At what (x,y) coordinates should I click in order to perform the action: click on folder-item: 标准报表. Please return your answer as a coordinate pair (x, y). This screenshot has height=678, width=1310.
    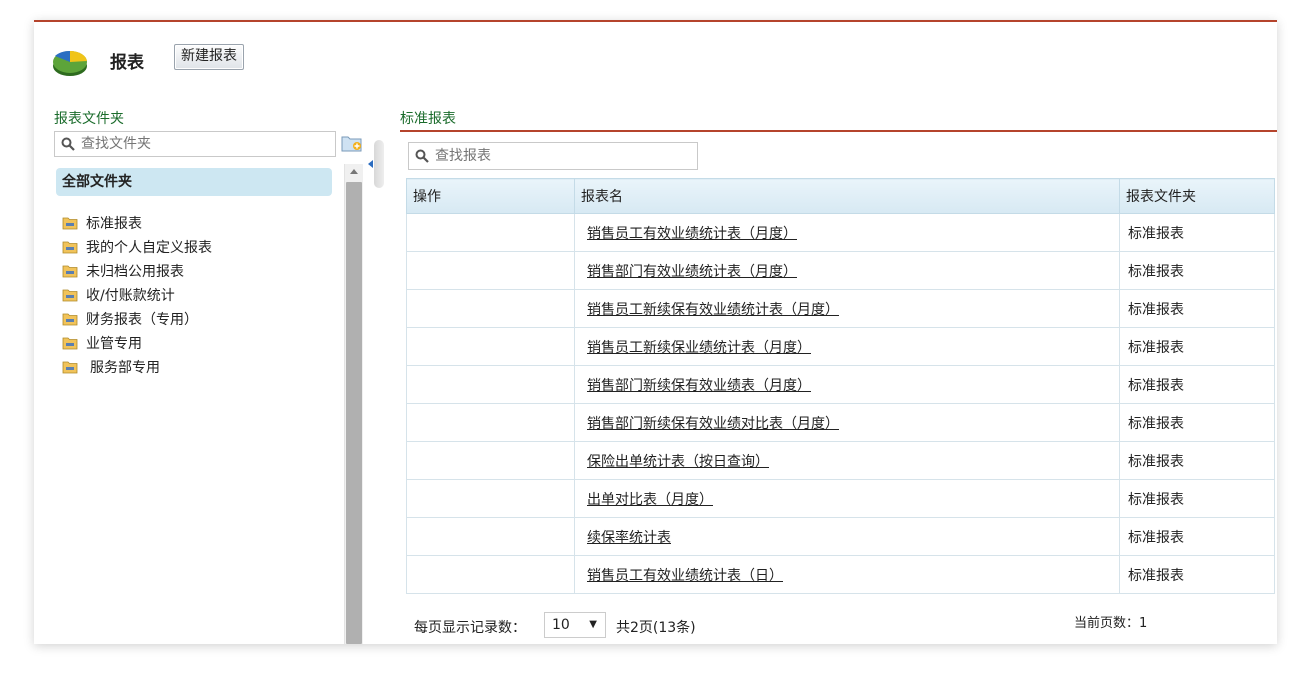
    Looking at the image, I should click on (137, 224).